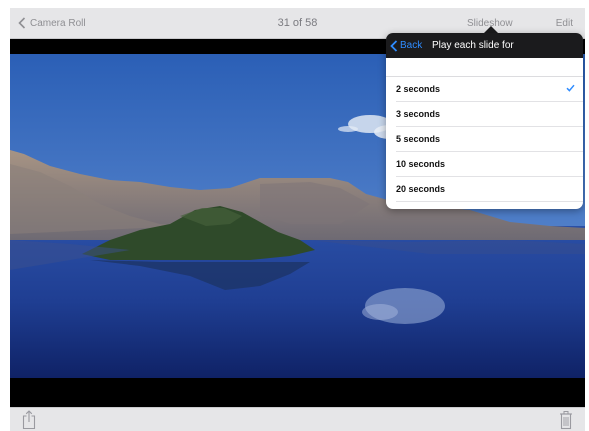 The height and width of the screenshot is (431, 589). I want to click on option-label: 10 seconds, so click(421, 164).